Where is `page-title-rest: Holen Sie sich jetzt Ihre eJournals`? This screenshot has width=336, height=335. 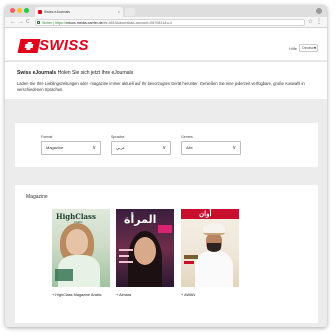
page-title-rest: Holen Sie sich jetzt Ihre eJournals is located at coordinates (95, 73).